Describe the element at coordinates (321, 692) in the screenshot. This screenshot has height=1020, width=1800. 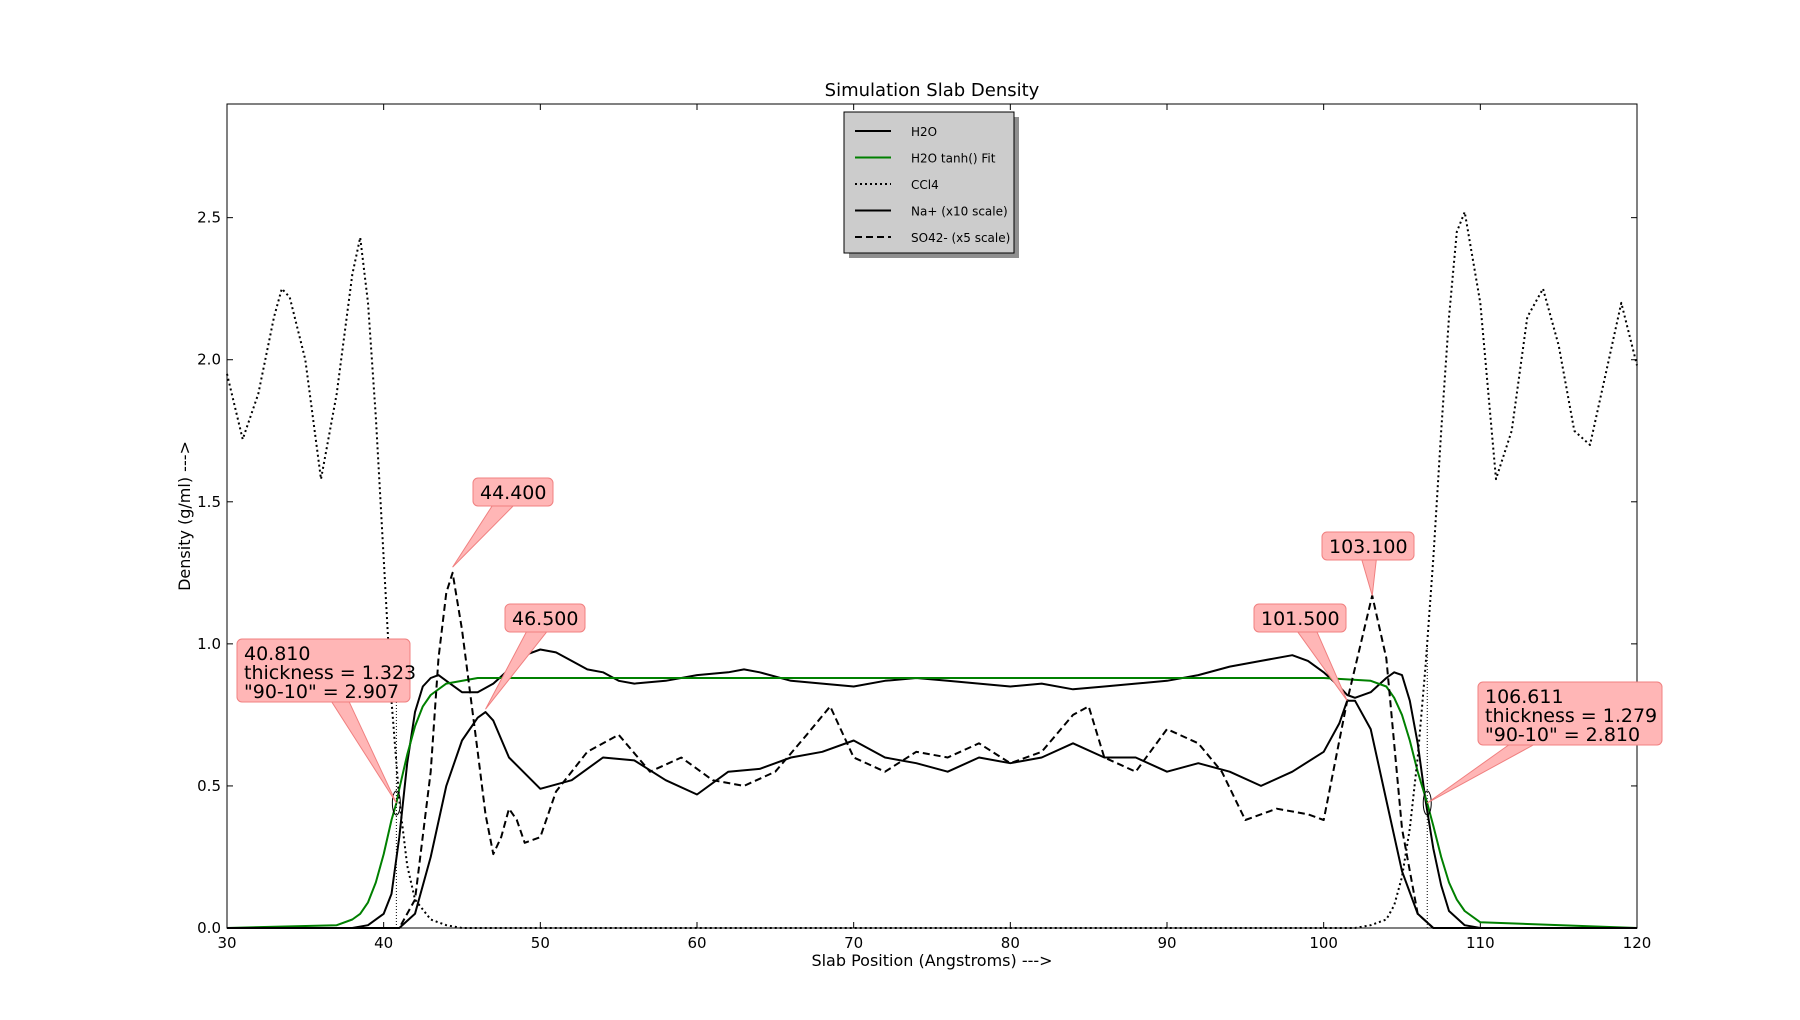
I see `callout-text: "90-10" = 2.907` at that location.